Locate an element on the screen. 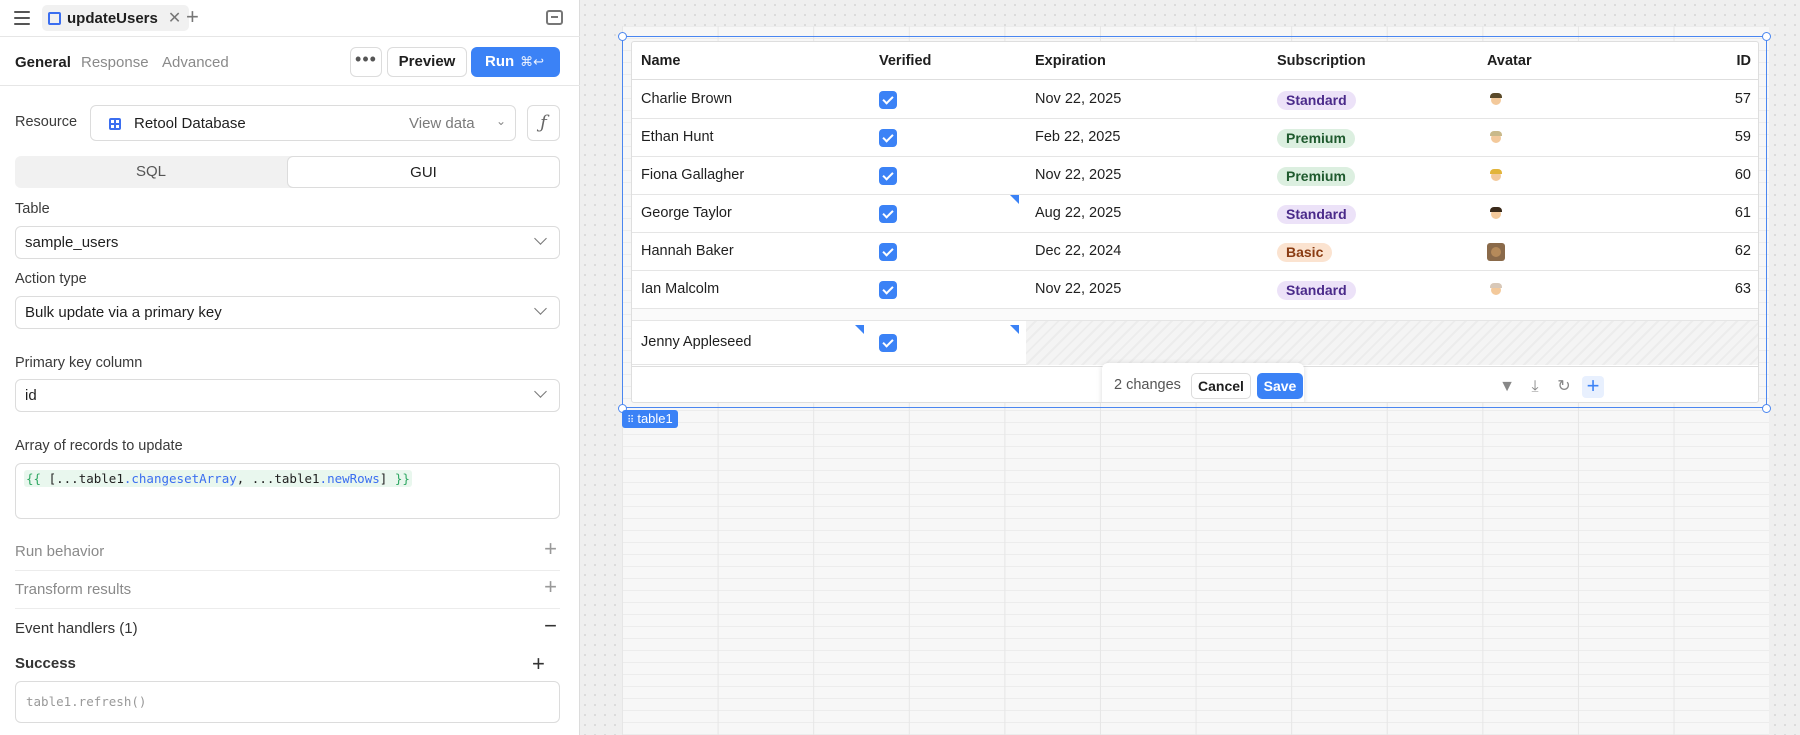 This screenshot has height=735, width=1800. resource-name: Retool Database is located at coordinates (190, 123).